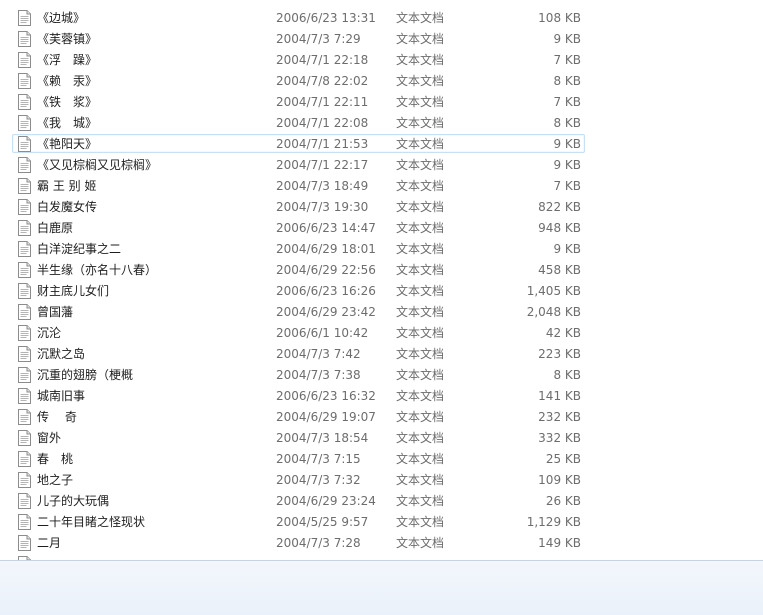  I want to click on file-date-modified: 2004/7/3 7:15, so click(318, 459).